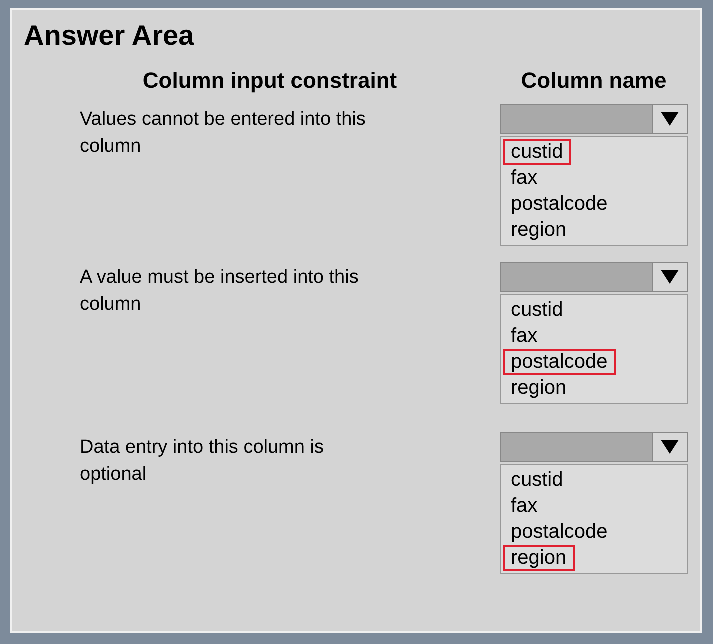 The width and height of the screenshot is (713, 644). Describe the element at coordinates (270, 81) in the screenshot. I see `column-heading: Column input constraint` at that location.